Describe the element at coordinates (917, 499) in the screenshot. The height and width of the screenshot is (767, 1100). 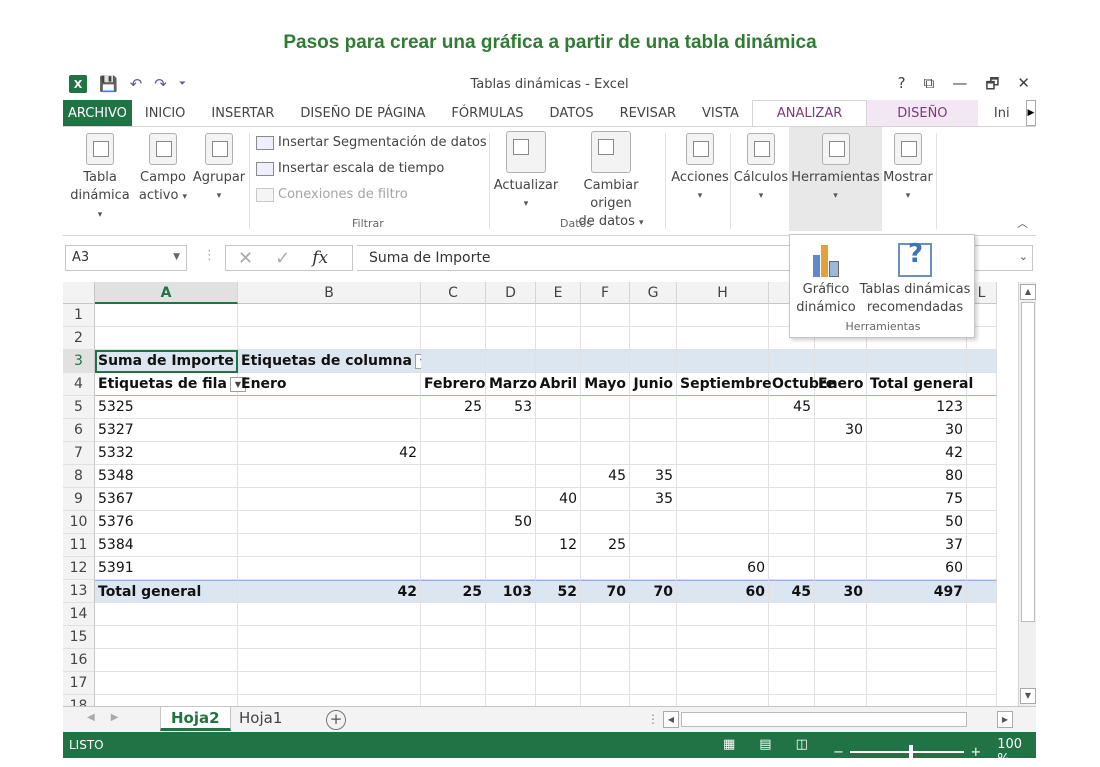
I see `pivot-value: 75` at that location.